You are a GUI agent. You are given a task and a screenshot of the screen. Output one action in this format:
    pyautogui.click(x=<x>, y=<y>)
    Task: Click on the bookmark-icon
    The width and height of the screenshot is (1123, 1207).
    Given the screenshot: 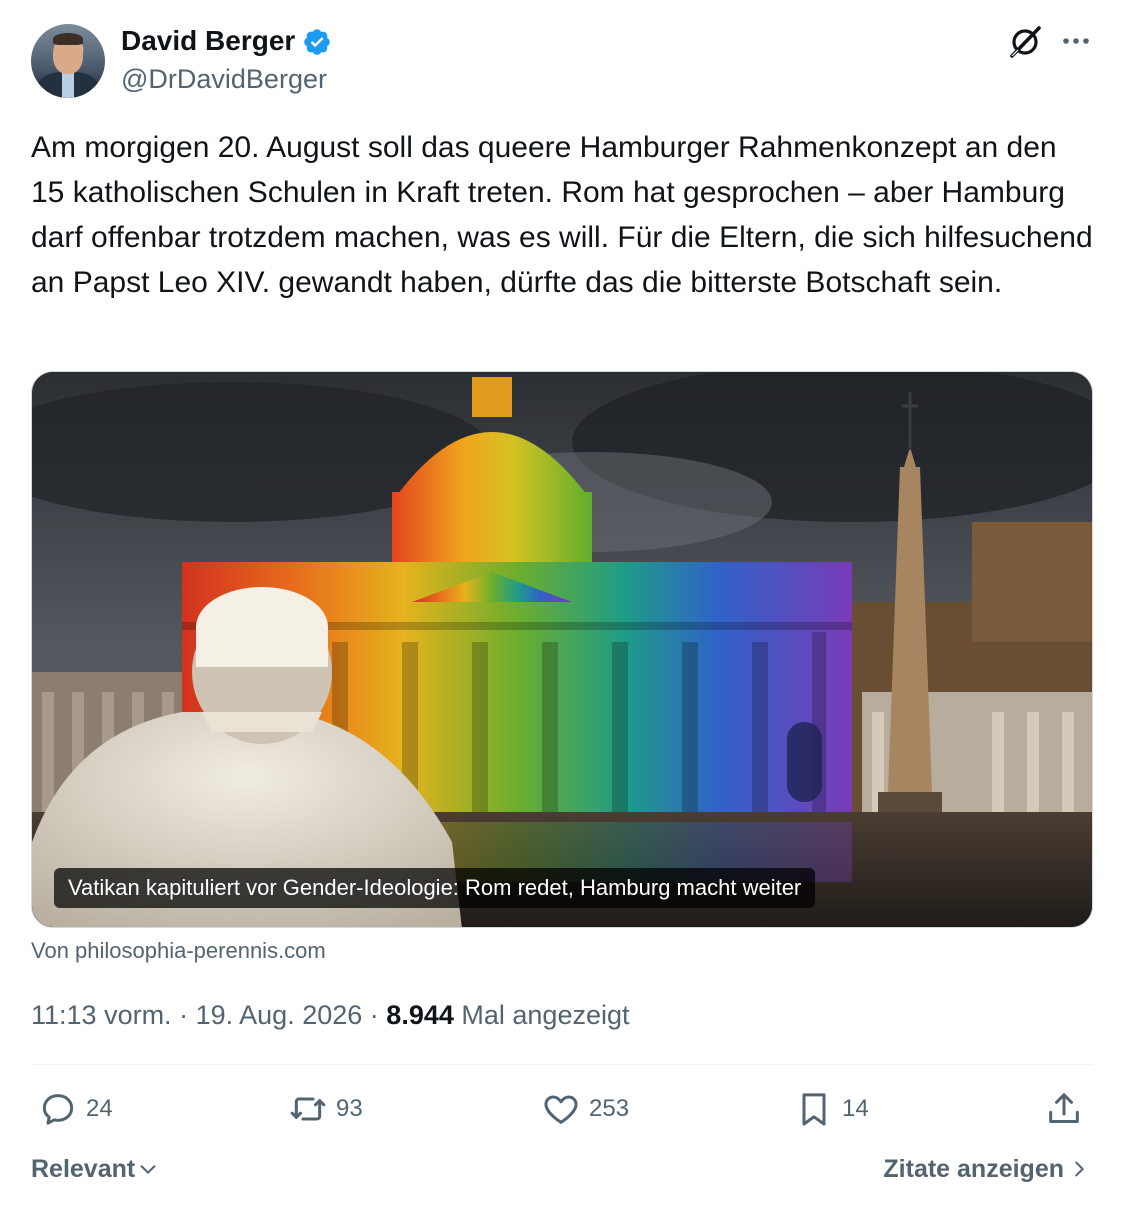 What is the action you would take?
    pyautogui.click(x=814, y=1109)
    